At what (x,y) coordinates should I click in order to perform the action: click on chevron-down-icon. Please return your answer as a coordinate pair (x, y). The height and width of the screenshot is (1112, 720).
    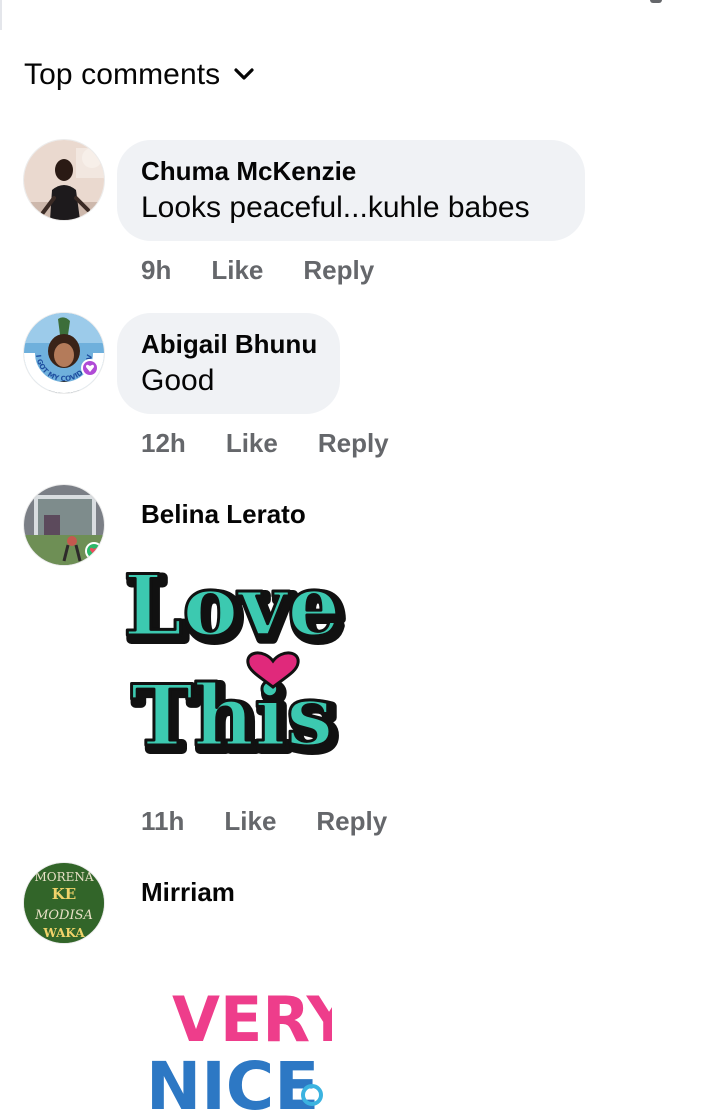
    Looking at the image, I should click on (244, 74).